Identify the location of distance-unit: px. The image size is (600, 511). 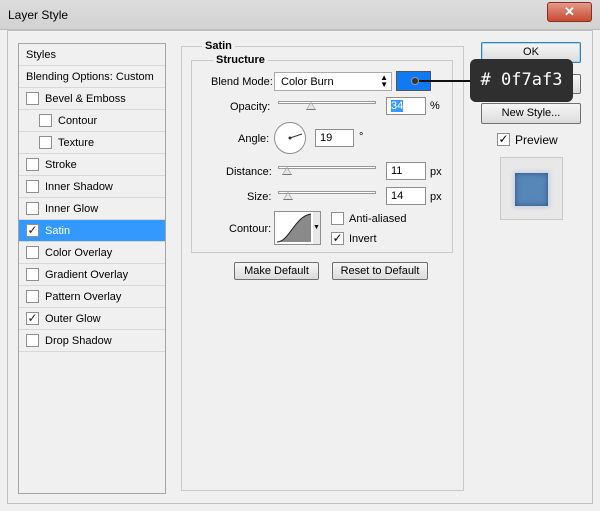
(436, 172).